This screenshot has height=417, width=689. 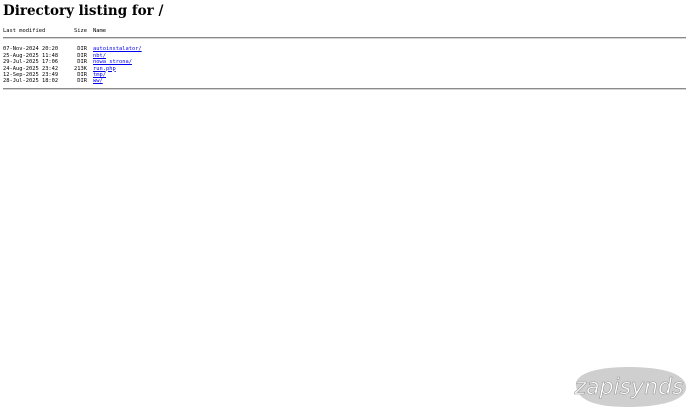 I want to click on watermark-logo: zapisynds, so click(x=630, y=387).